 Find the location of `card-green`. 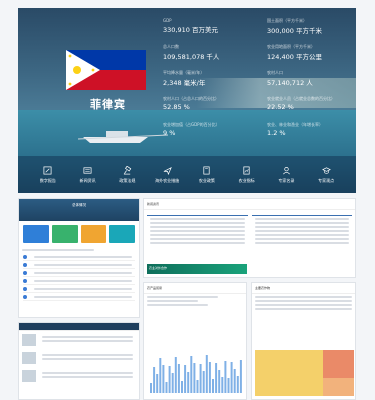

card-green is located at coordinates (64, 234).